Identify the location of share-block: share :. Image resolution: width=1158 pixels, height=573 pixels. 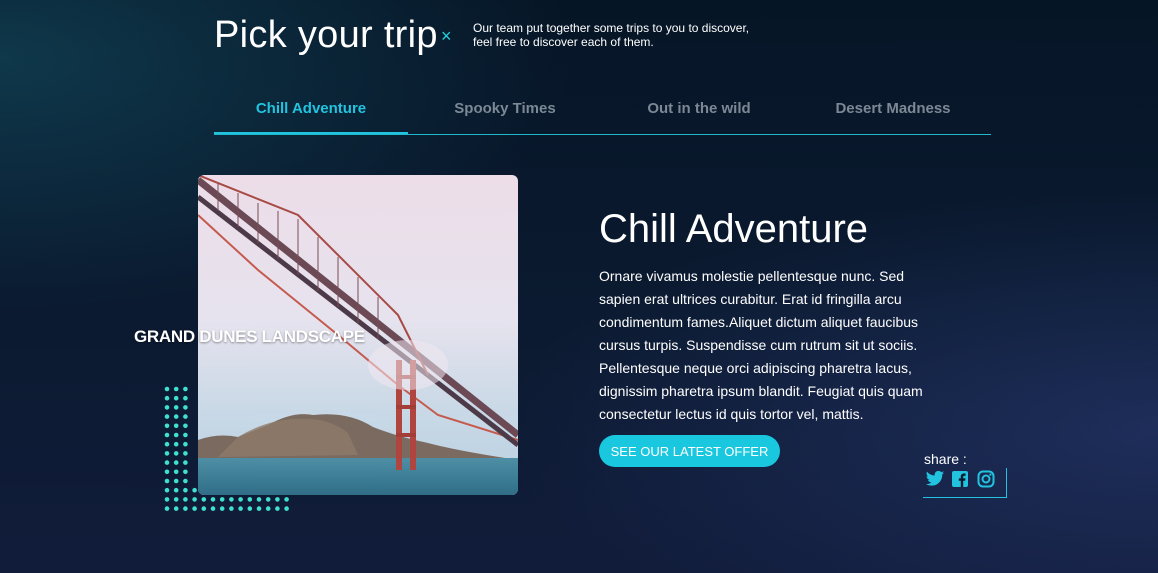
(965, 474).